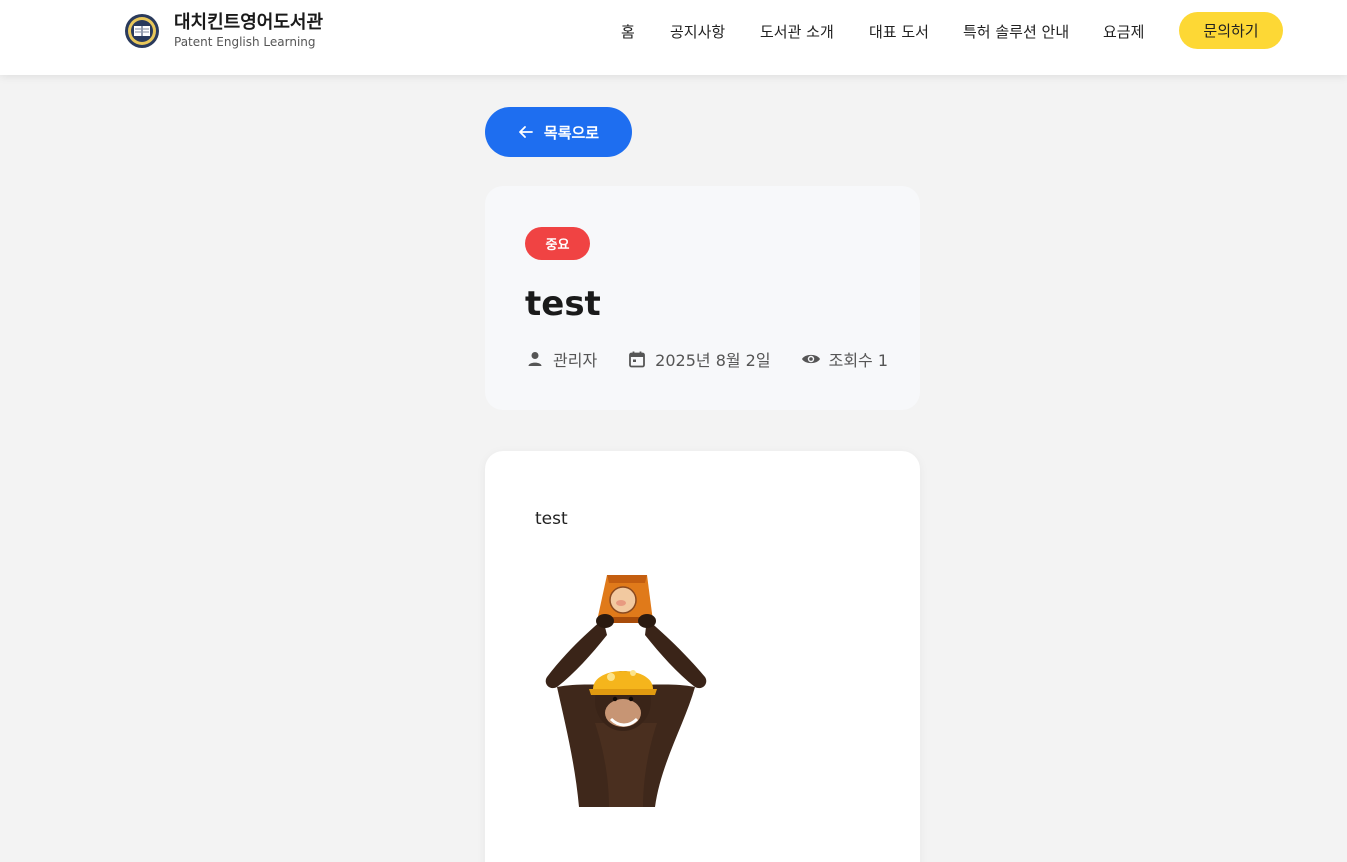 This screenshot has height=862, width=1347. I want to click on nav-patent-solutions: 특허 솔루션 안내, so click(1016, 31).